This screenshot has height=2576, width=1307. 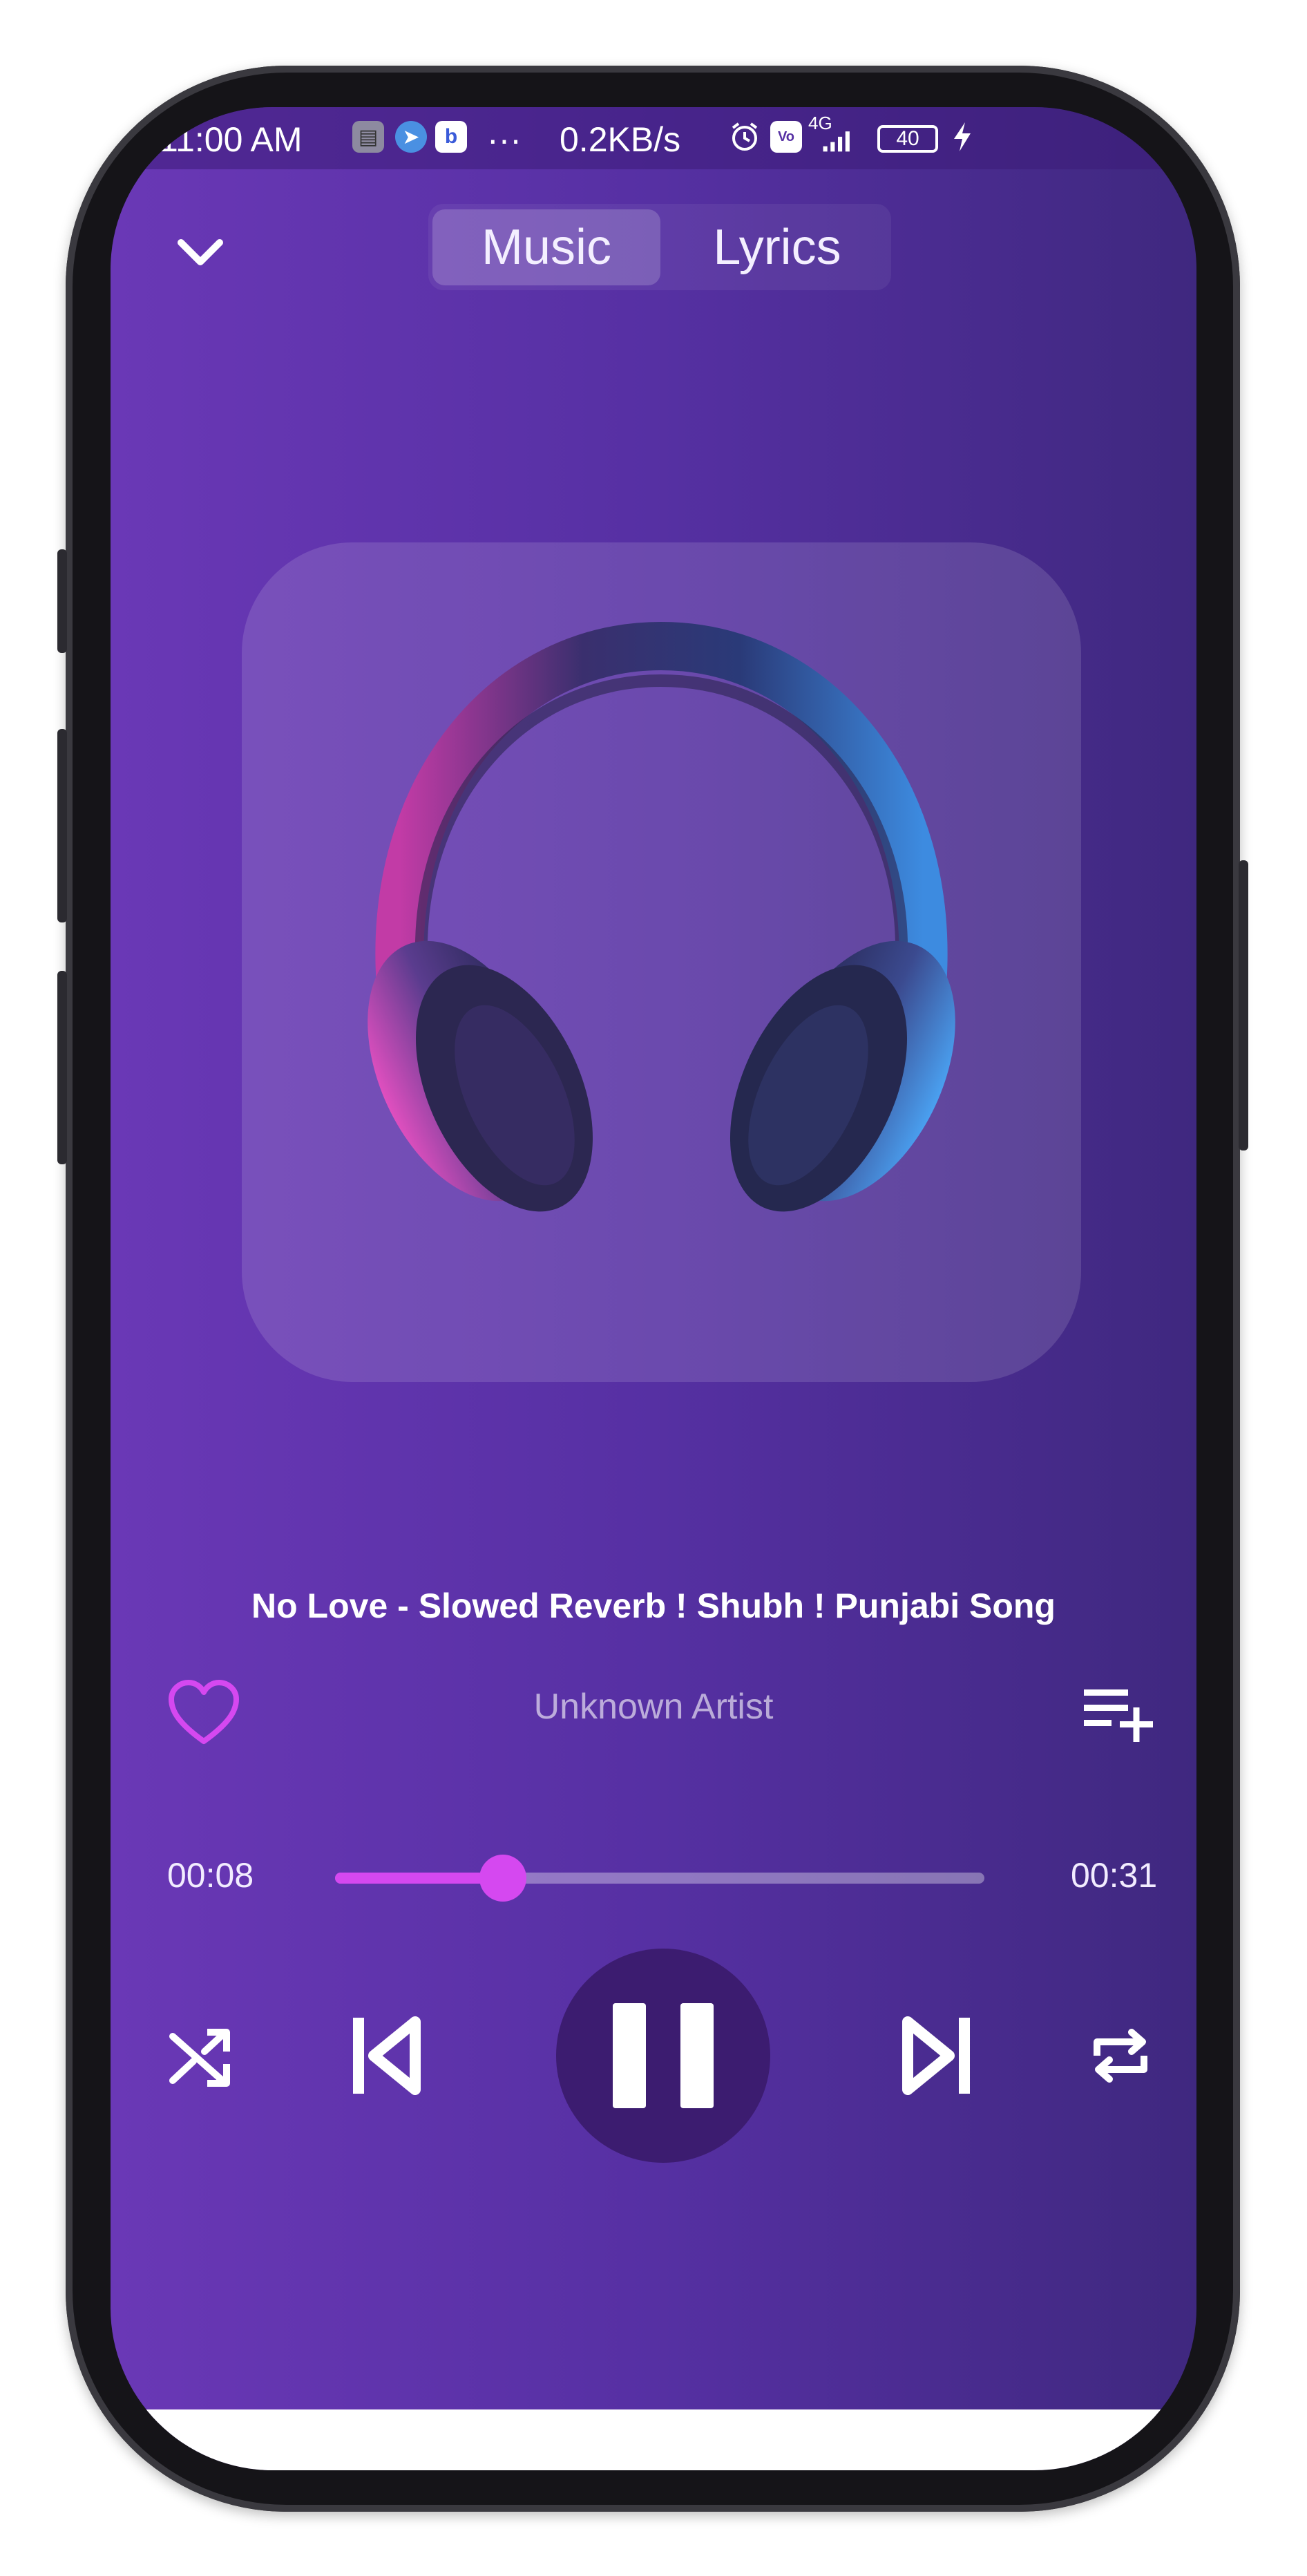 I want to click on status-bar: 11:00 AM ▤ ➤ b ··· 0.2KB/s Vo 4G 40, so click(x=653, y=138).